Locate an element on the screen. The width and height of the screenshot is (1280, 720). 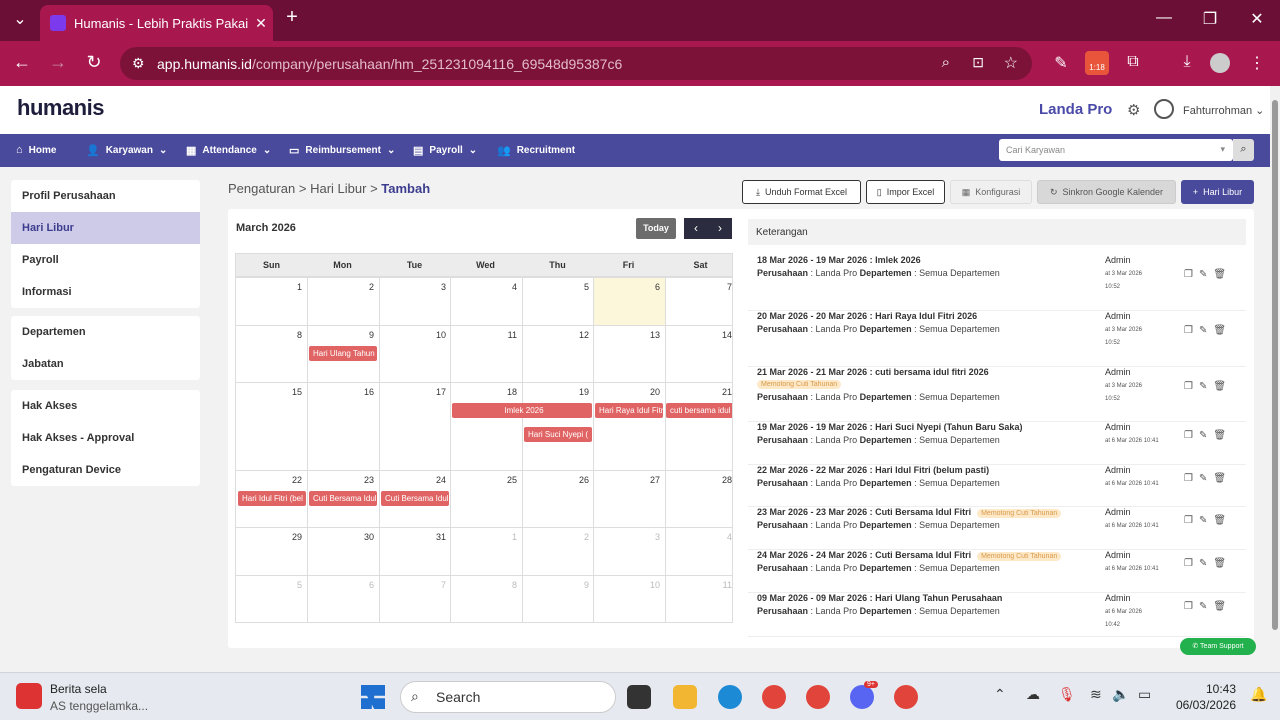
news-widget-icon is located at coordinates (29, 696).